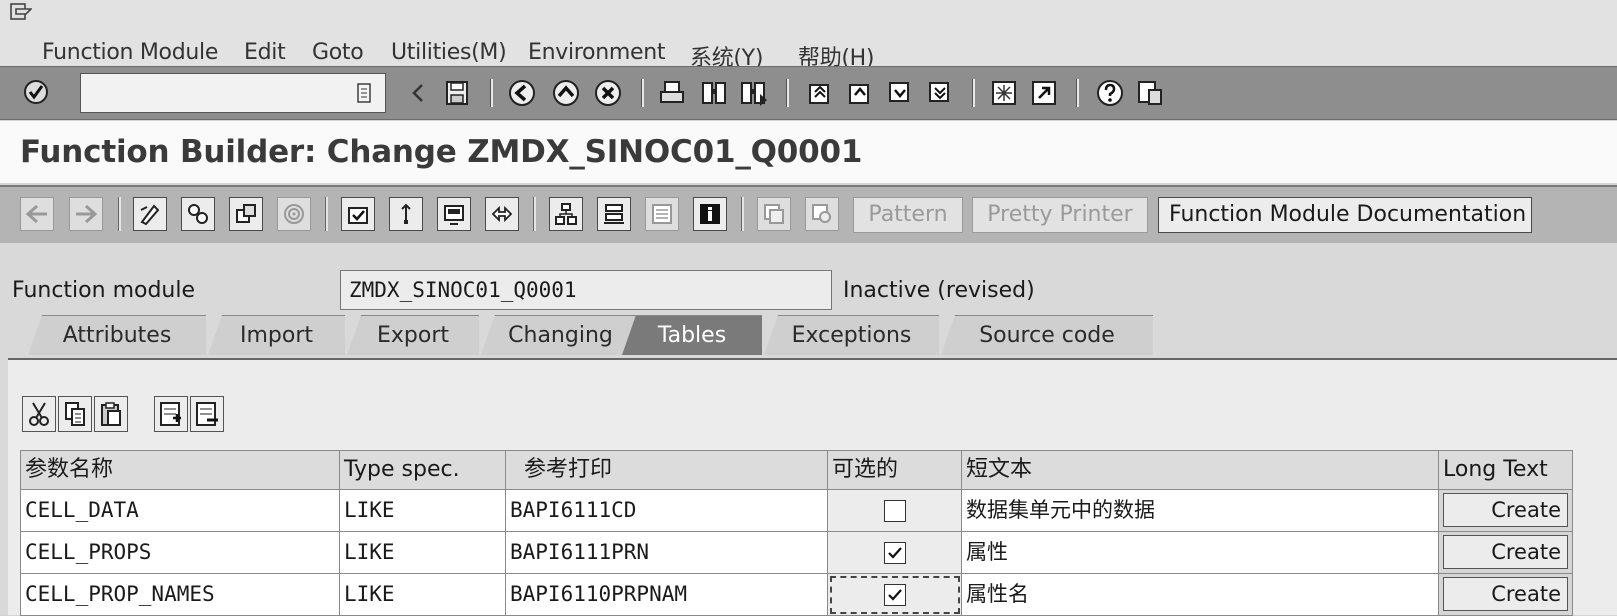  What do you see at coordinates (614, 214) in the screenshot?
I see `inactive-objects-button` at bounding box center [614, 214].